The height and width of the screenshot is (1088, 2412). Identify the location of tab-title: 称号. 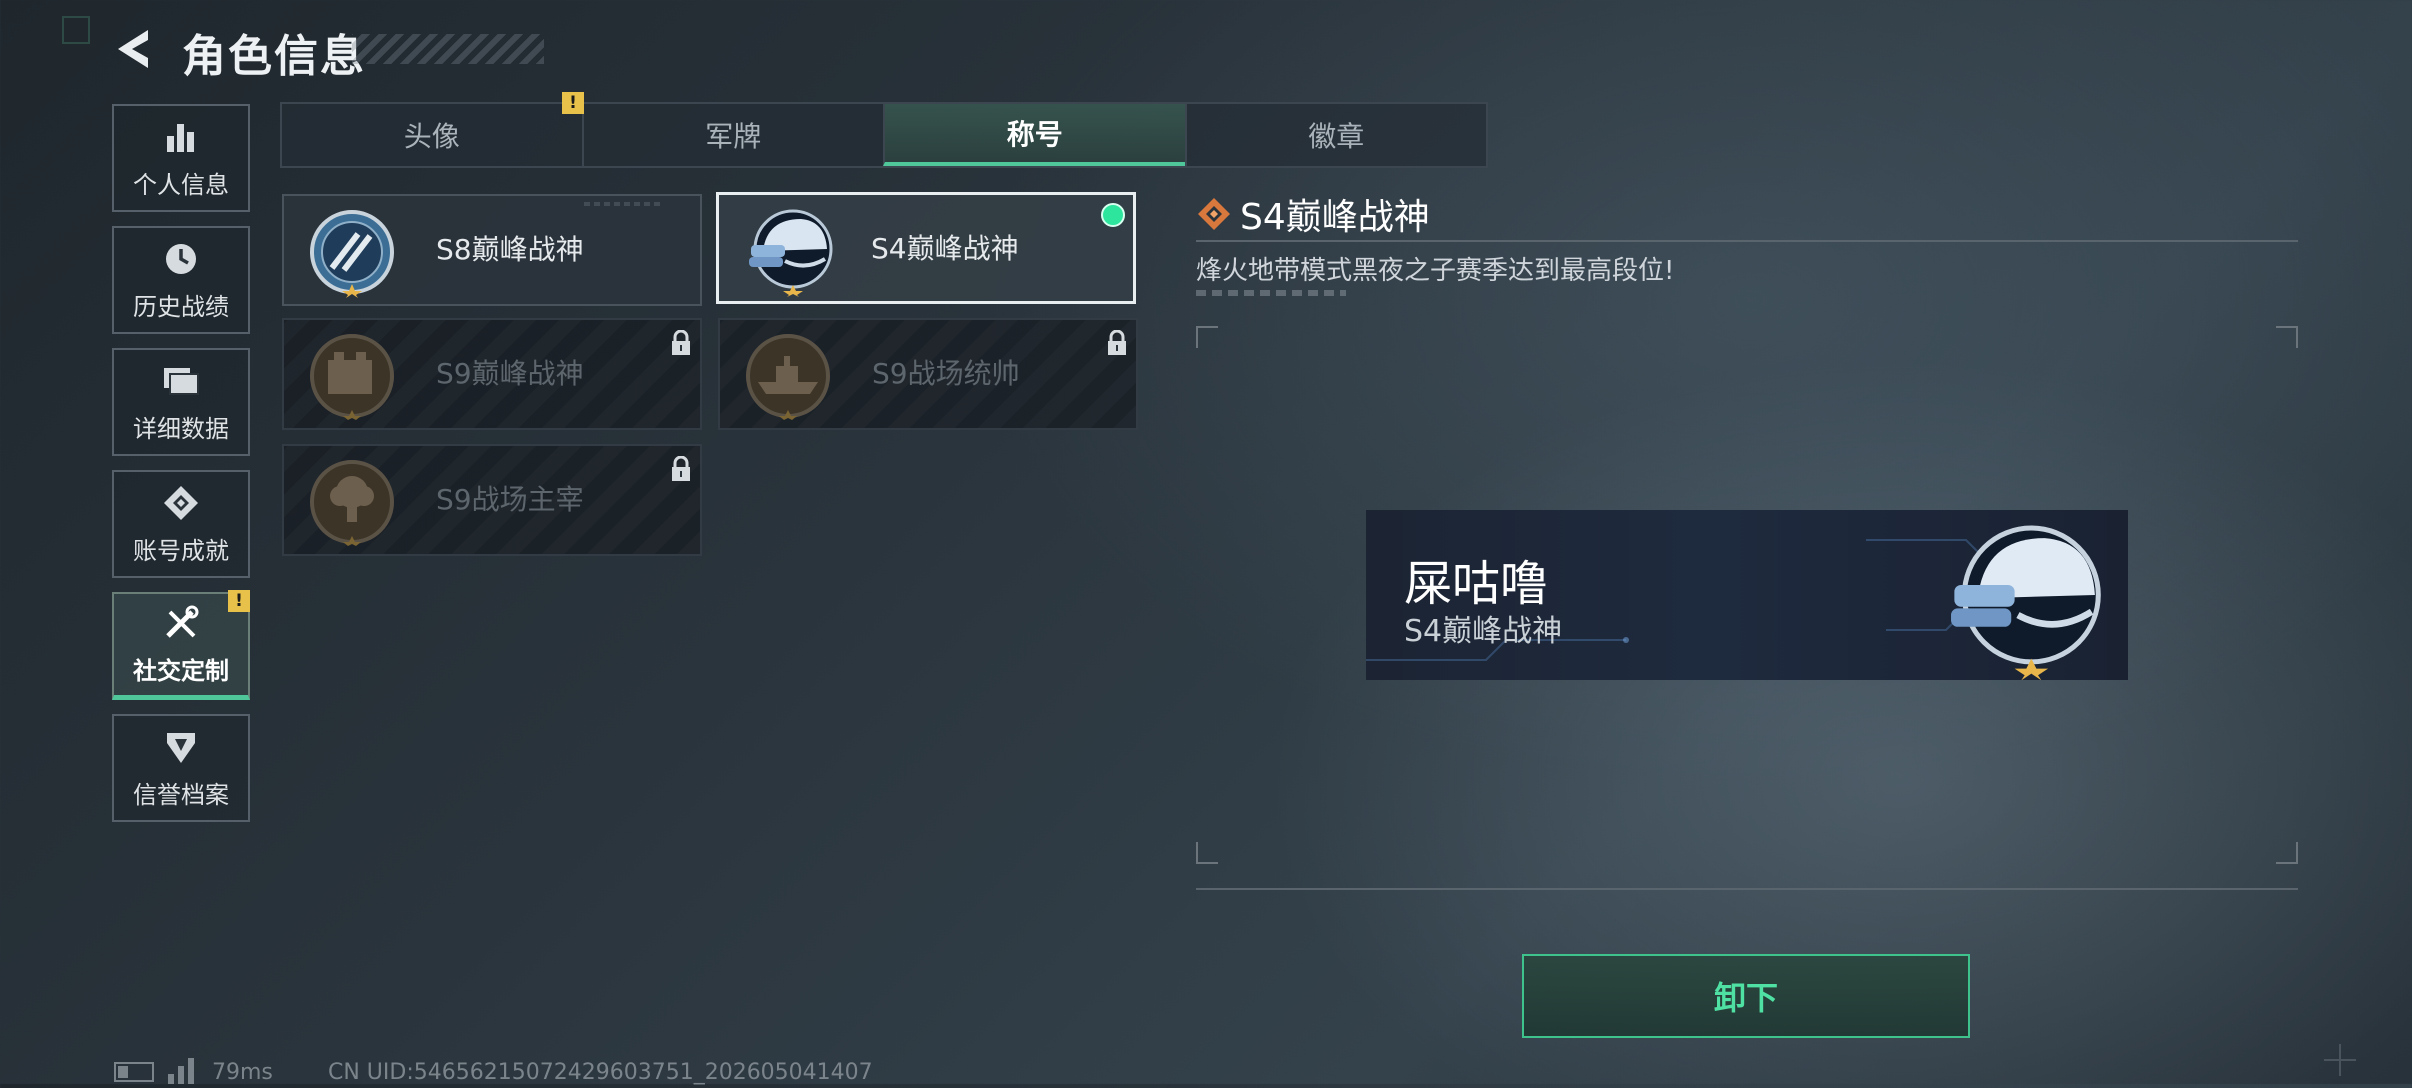
(1034, 135).